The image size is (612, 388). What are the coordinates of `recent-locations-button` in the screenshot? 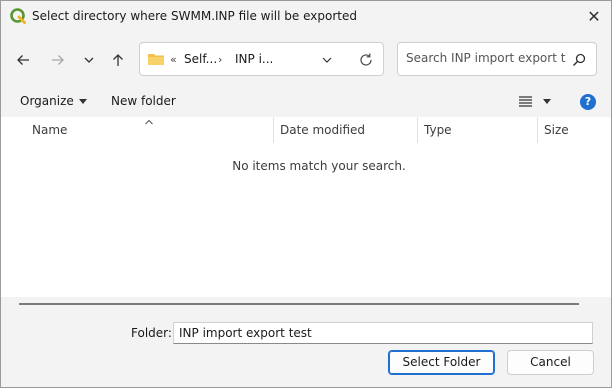 It's located at (89, 60).